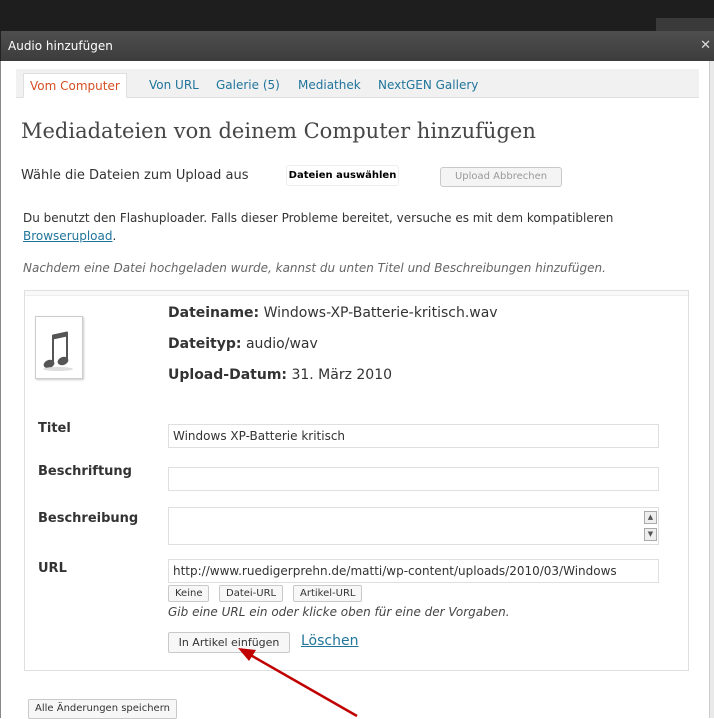  What do you see at coordinates (342, 375) in the screenshot?
I see `upload-date-value: 31. März 2010` at bounding box center [342, 375].